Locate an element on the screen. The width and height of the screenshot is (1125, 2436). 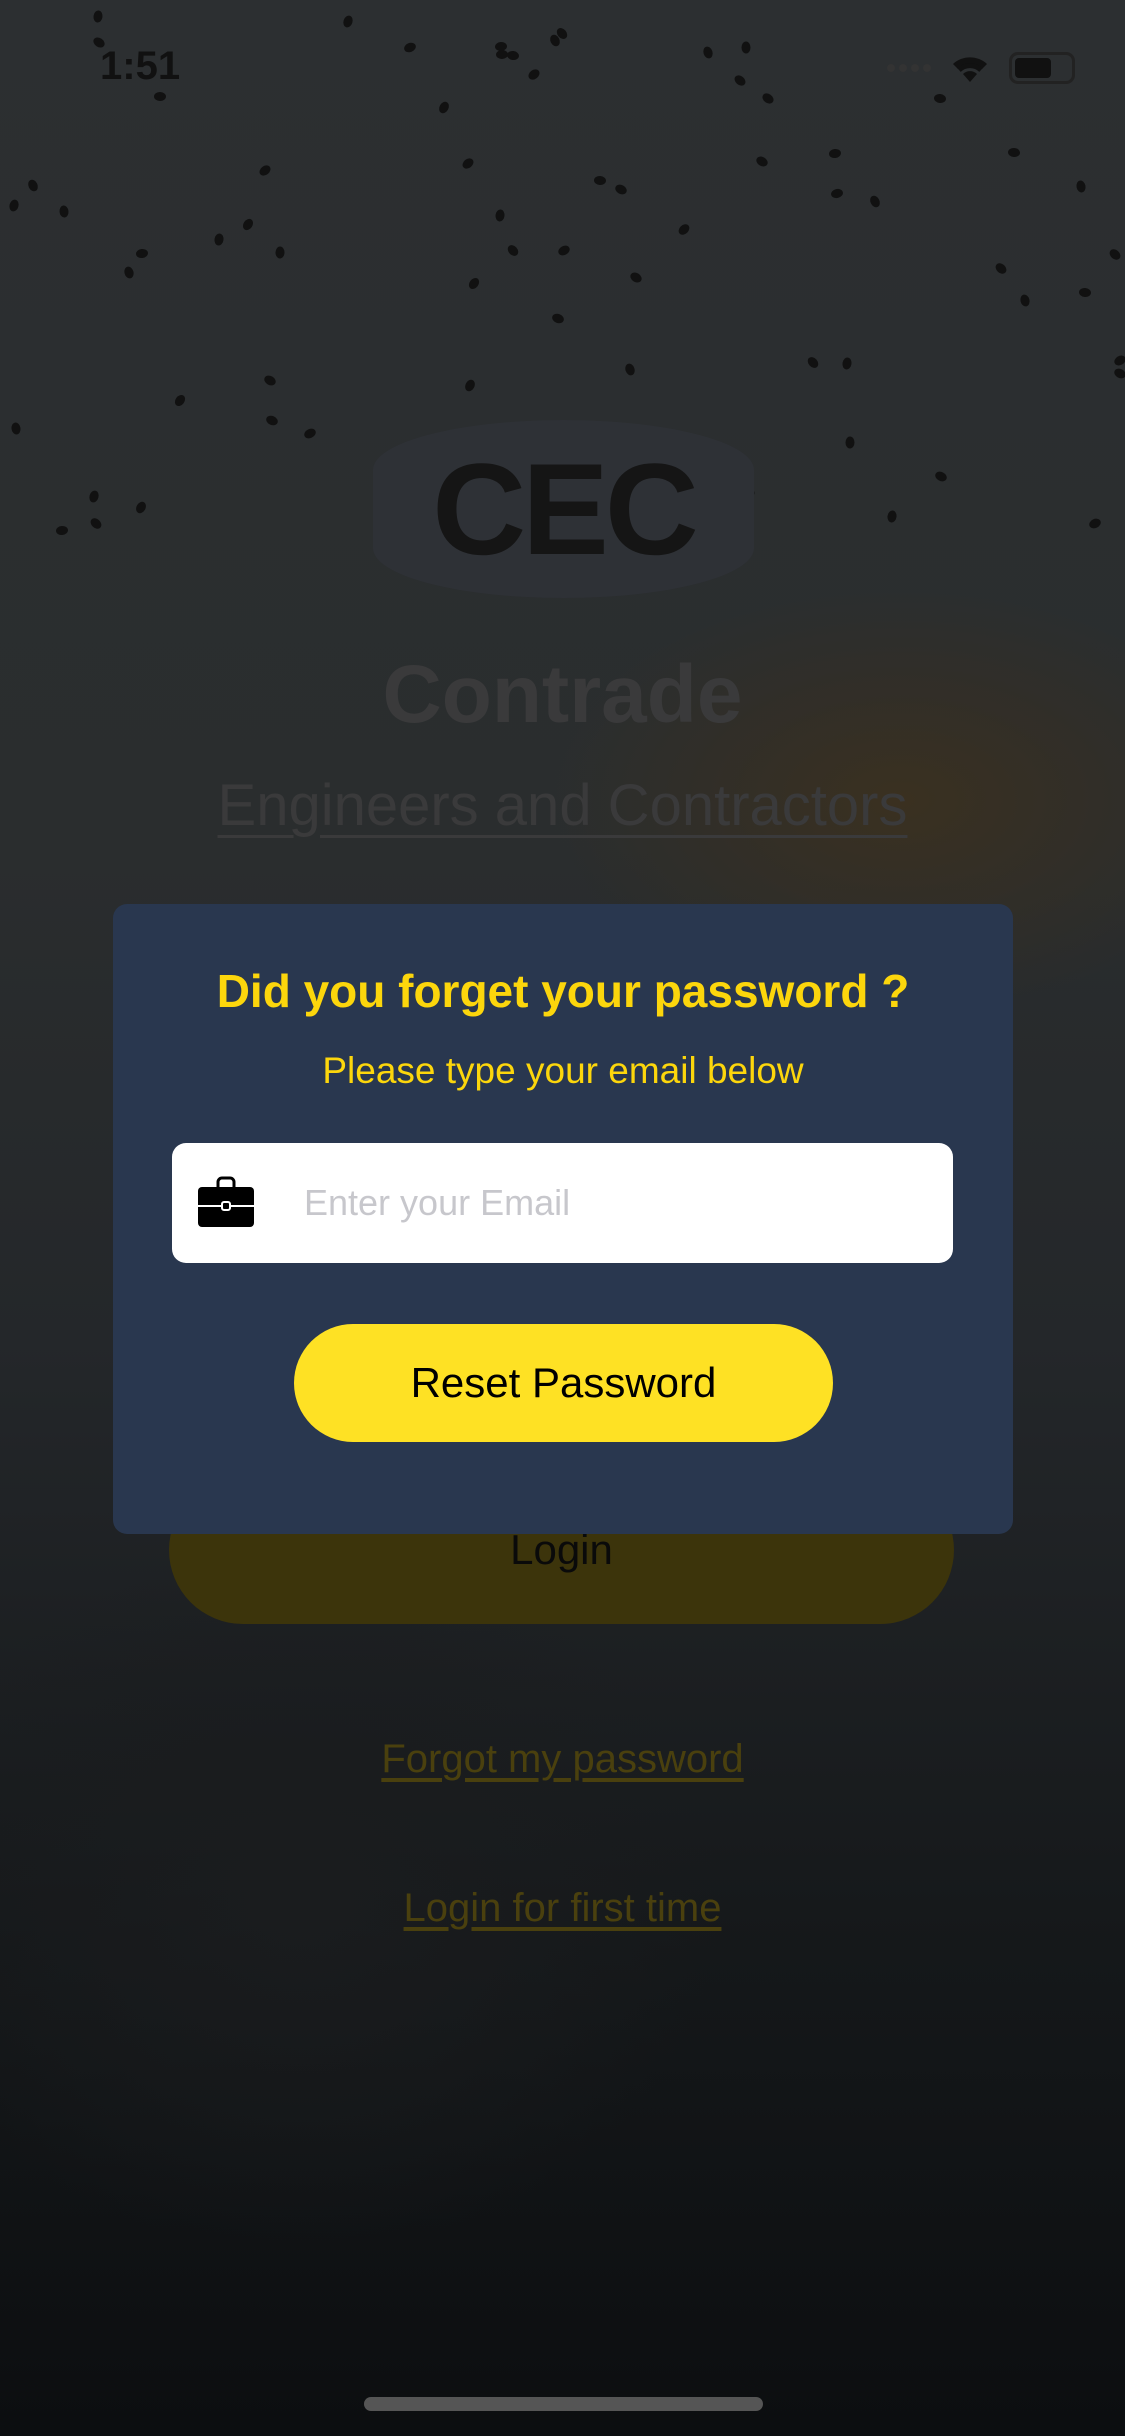
modal-subtitle: Please type your email below is located at coordinates (563, 1070).